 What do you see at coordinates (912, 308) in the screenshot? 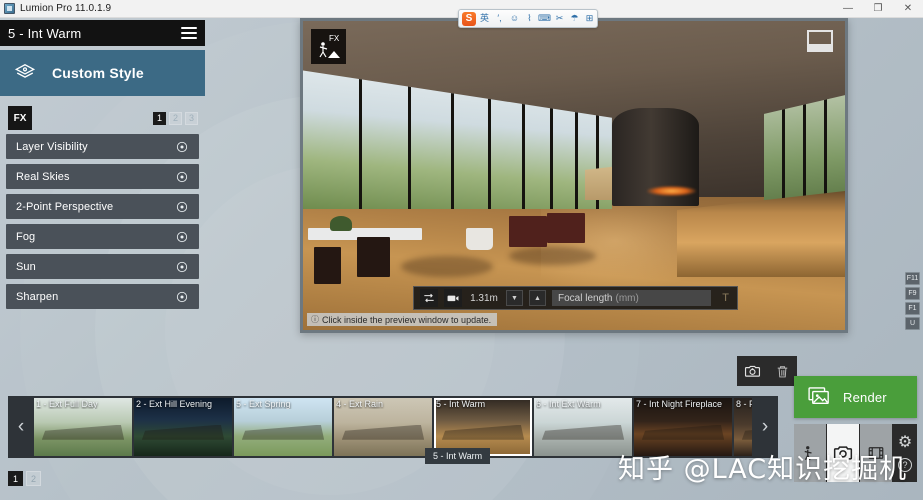
I see `fkey-f1: F1` at bounding box center [912, 308].